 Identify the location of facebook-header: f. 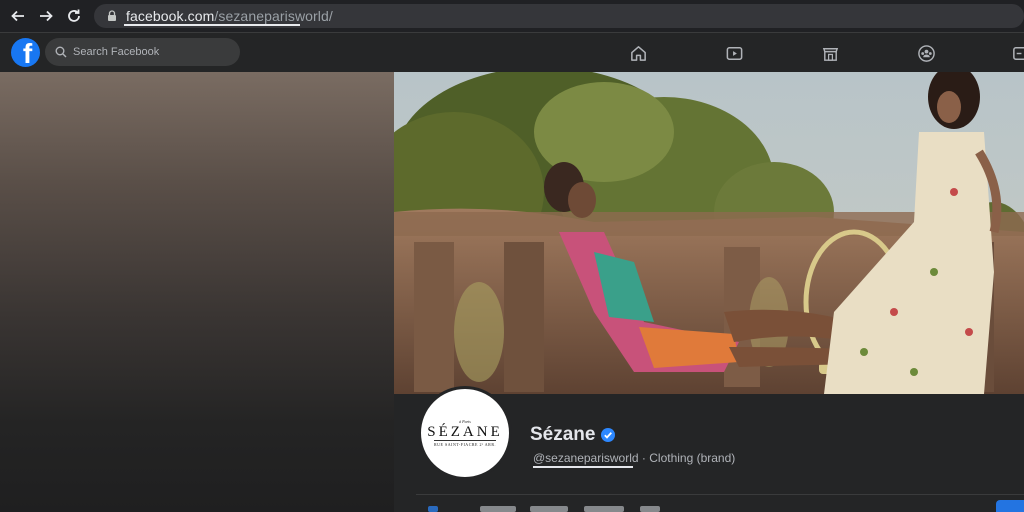
(512, 52).